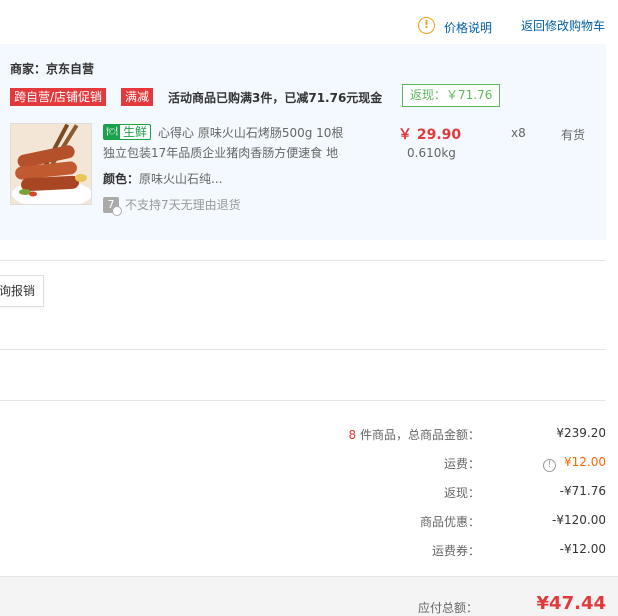 This screenshot has height=616, width=618. Describe the element at coordinates (28, 69) in the screenshot. I see `merchant-label: 商家：` at that location.